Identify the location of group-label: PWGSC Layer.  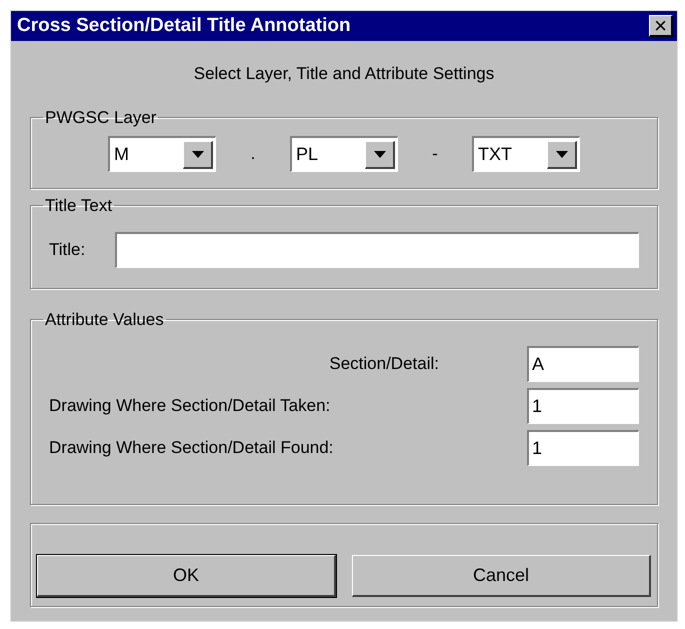
(101, 117).